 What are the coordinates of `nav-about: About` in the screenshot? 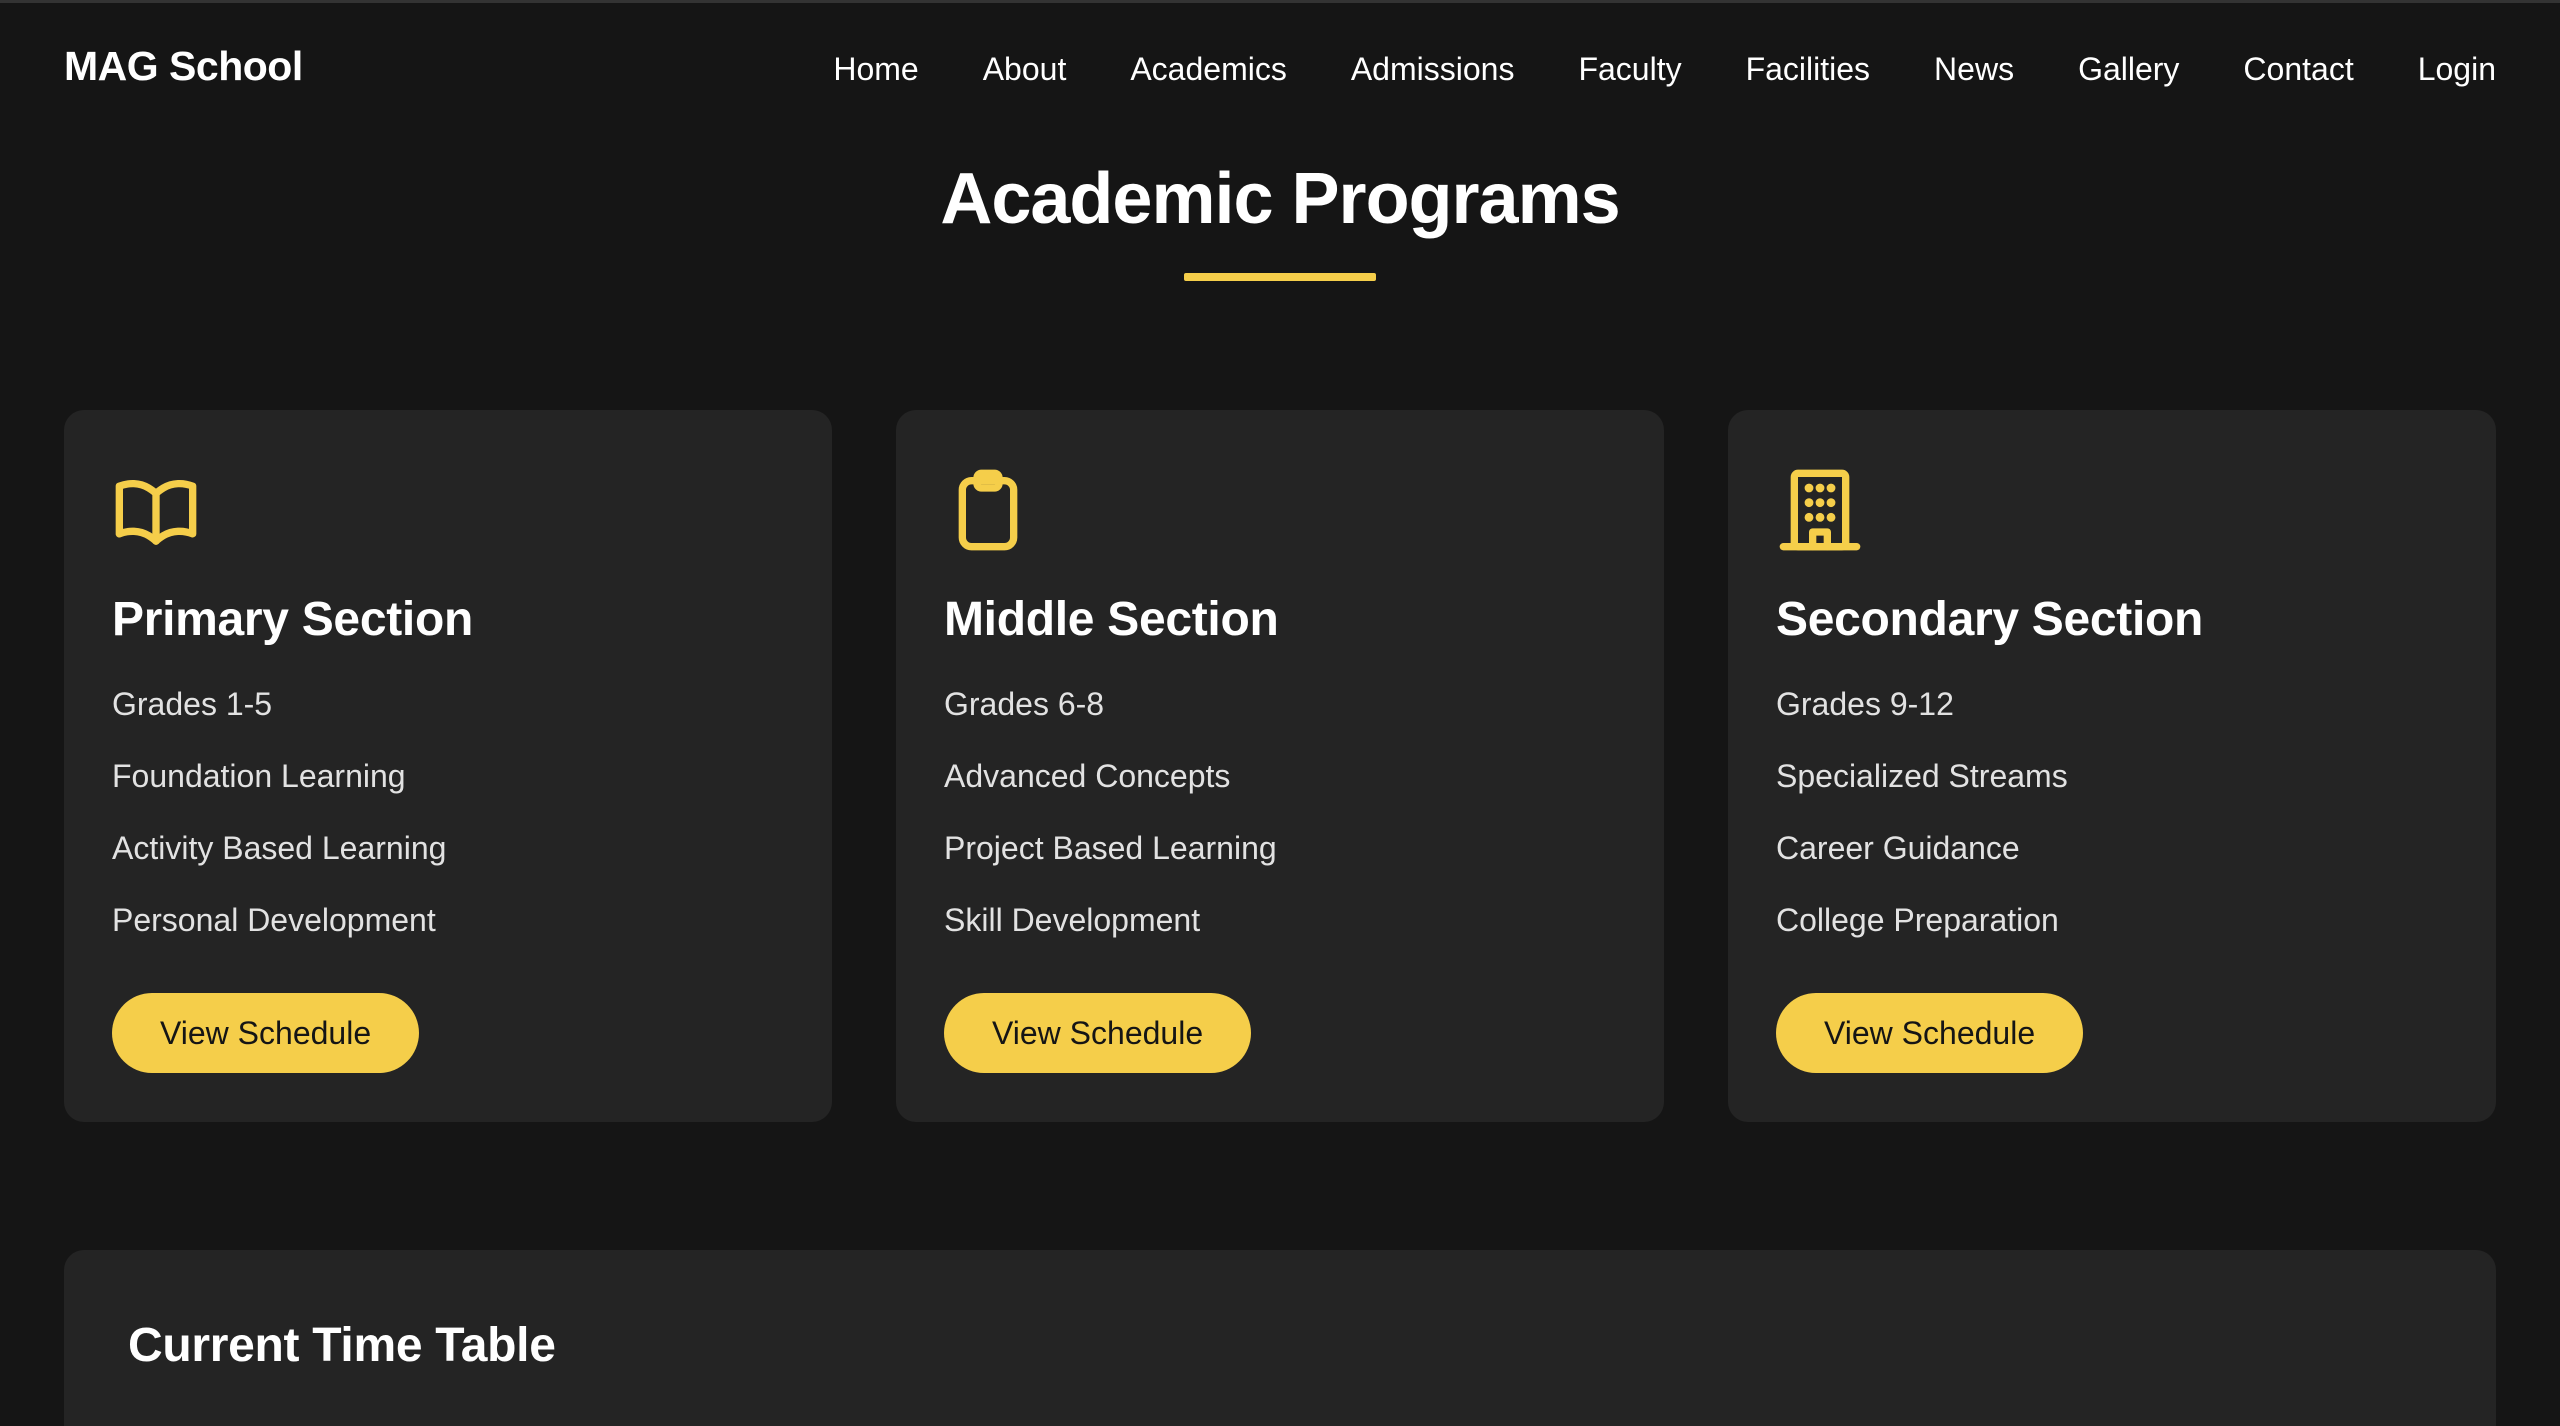 It's located at (1025, 69).